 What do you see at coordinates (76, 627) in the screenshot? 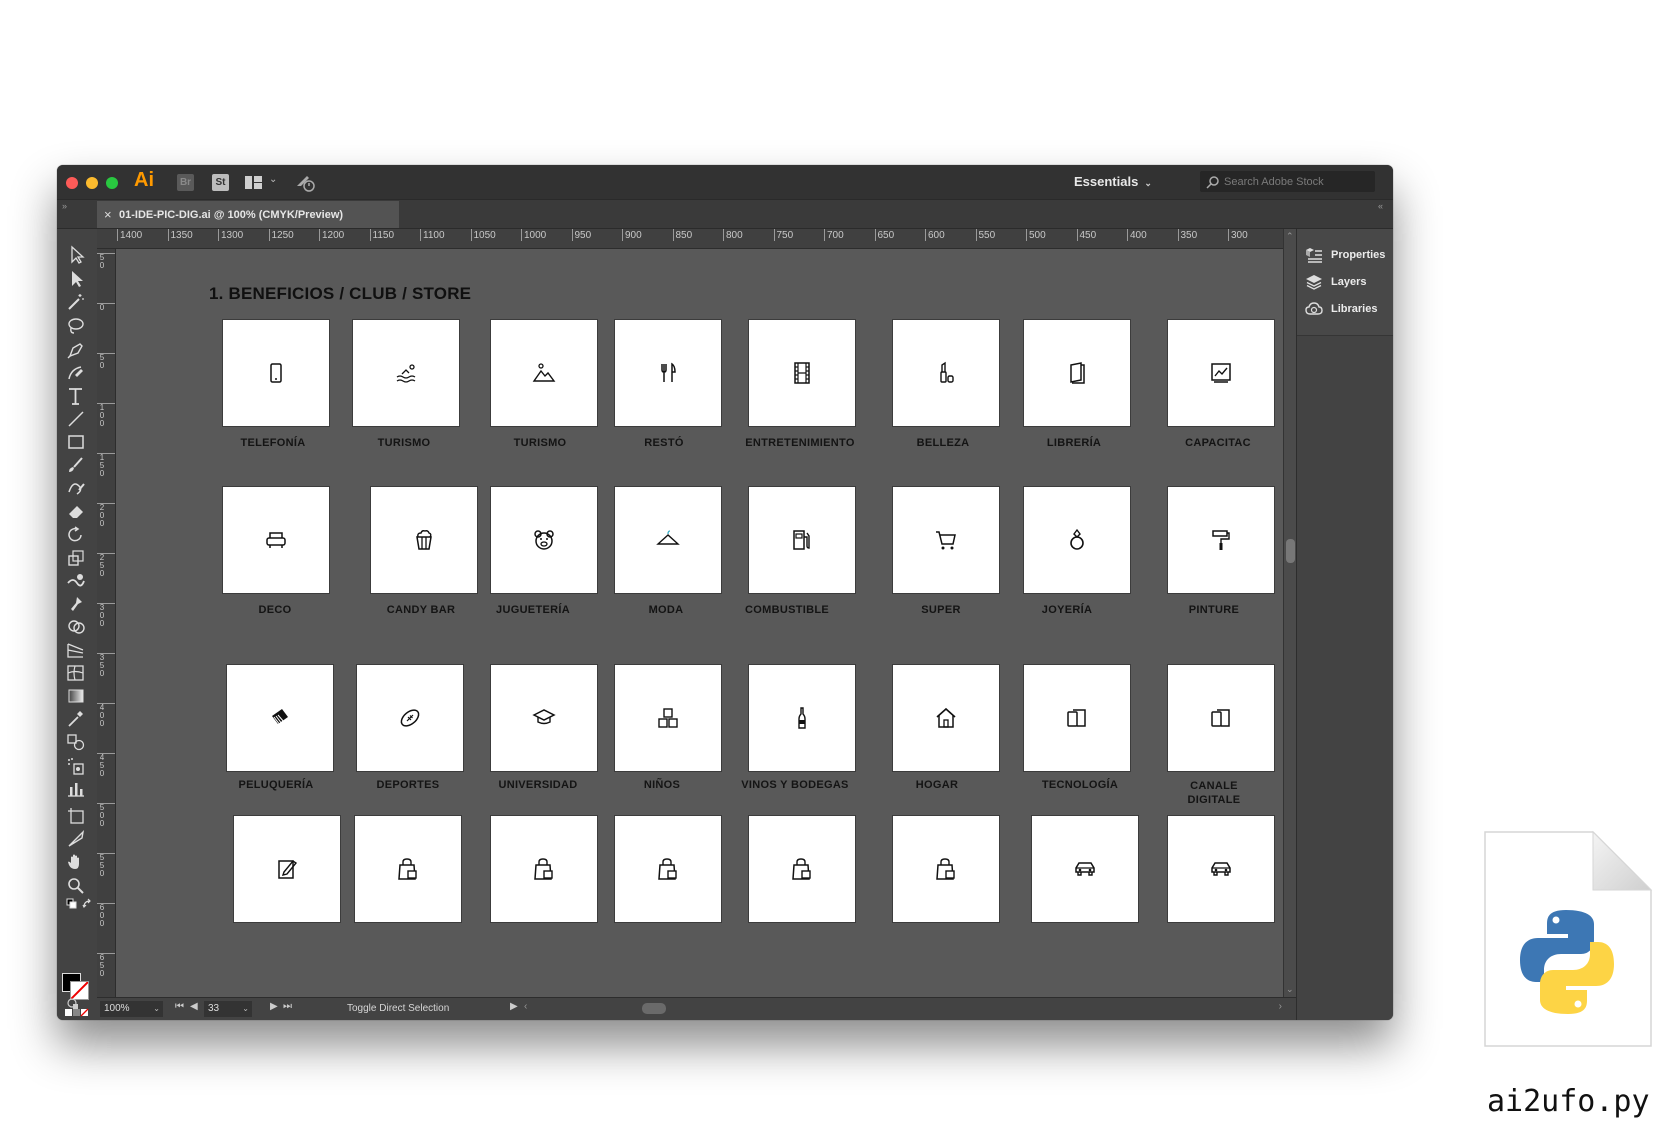
I see `shape-builder-tool-icon` at bounding box center [76, 627].